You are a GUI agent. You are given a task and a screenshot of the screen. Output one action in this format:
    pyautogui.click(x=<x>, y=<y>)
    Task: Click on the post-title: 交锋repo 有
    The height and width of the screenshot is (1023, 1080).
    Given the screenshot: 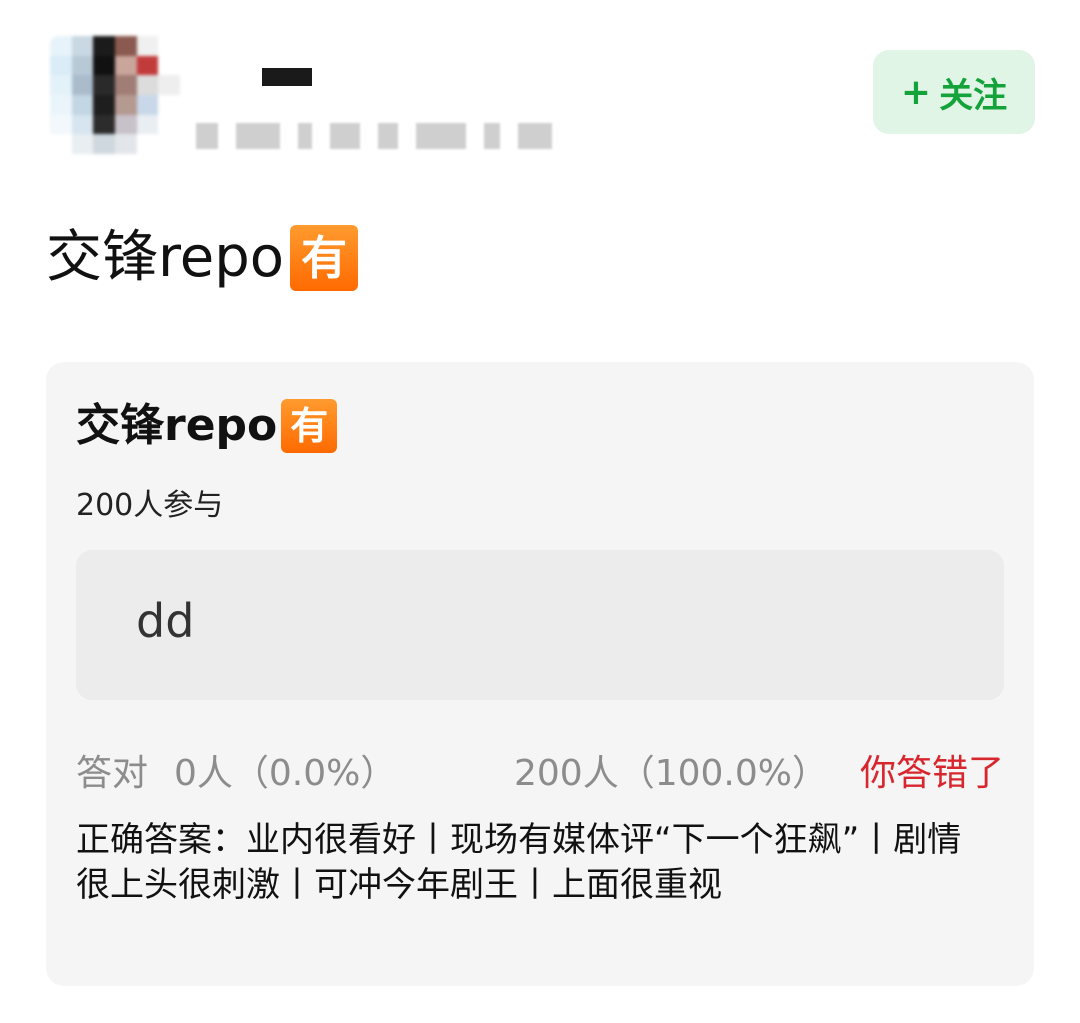 What is the action you would take?
    pyautogui.click(x=202, y=258)
    